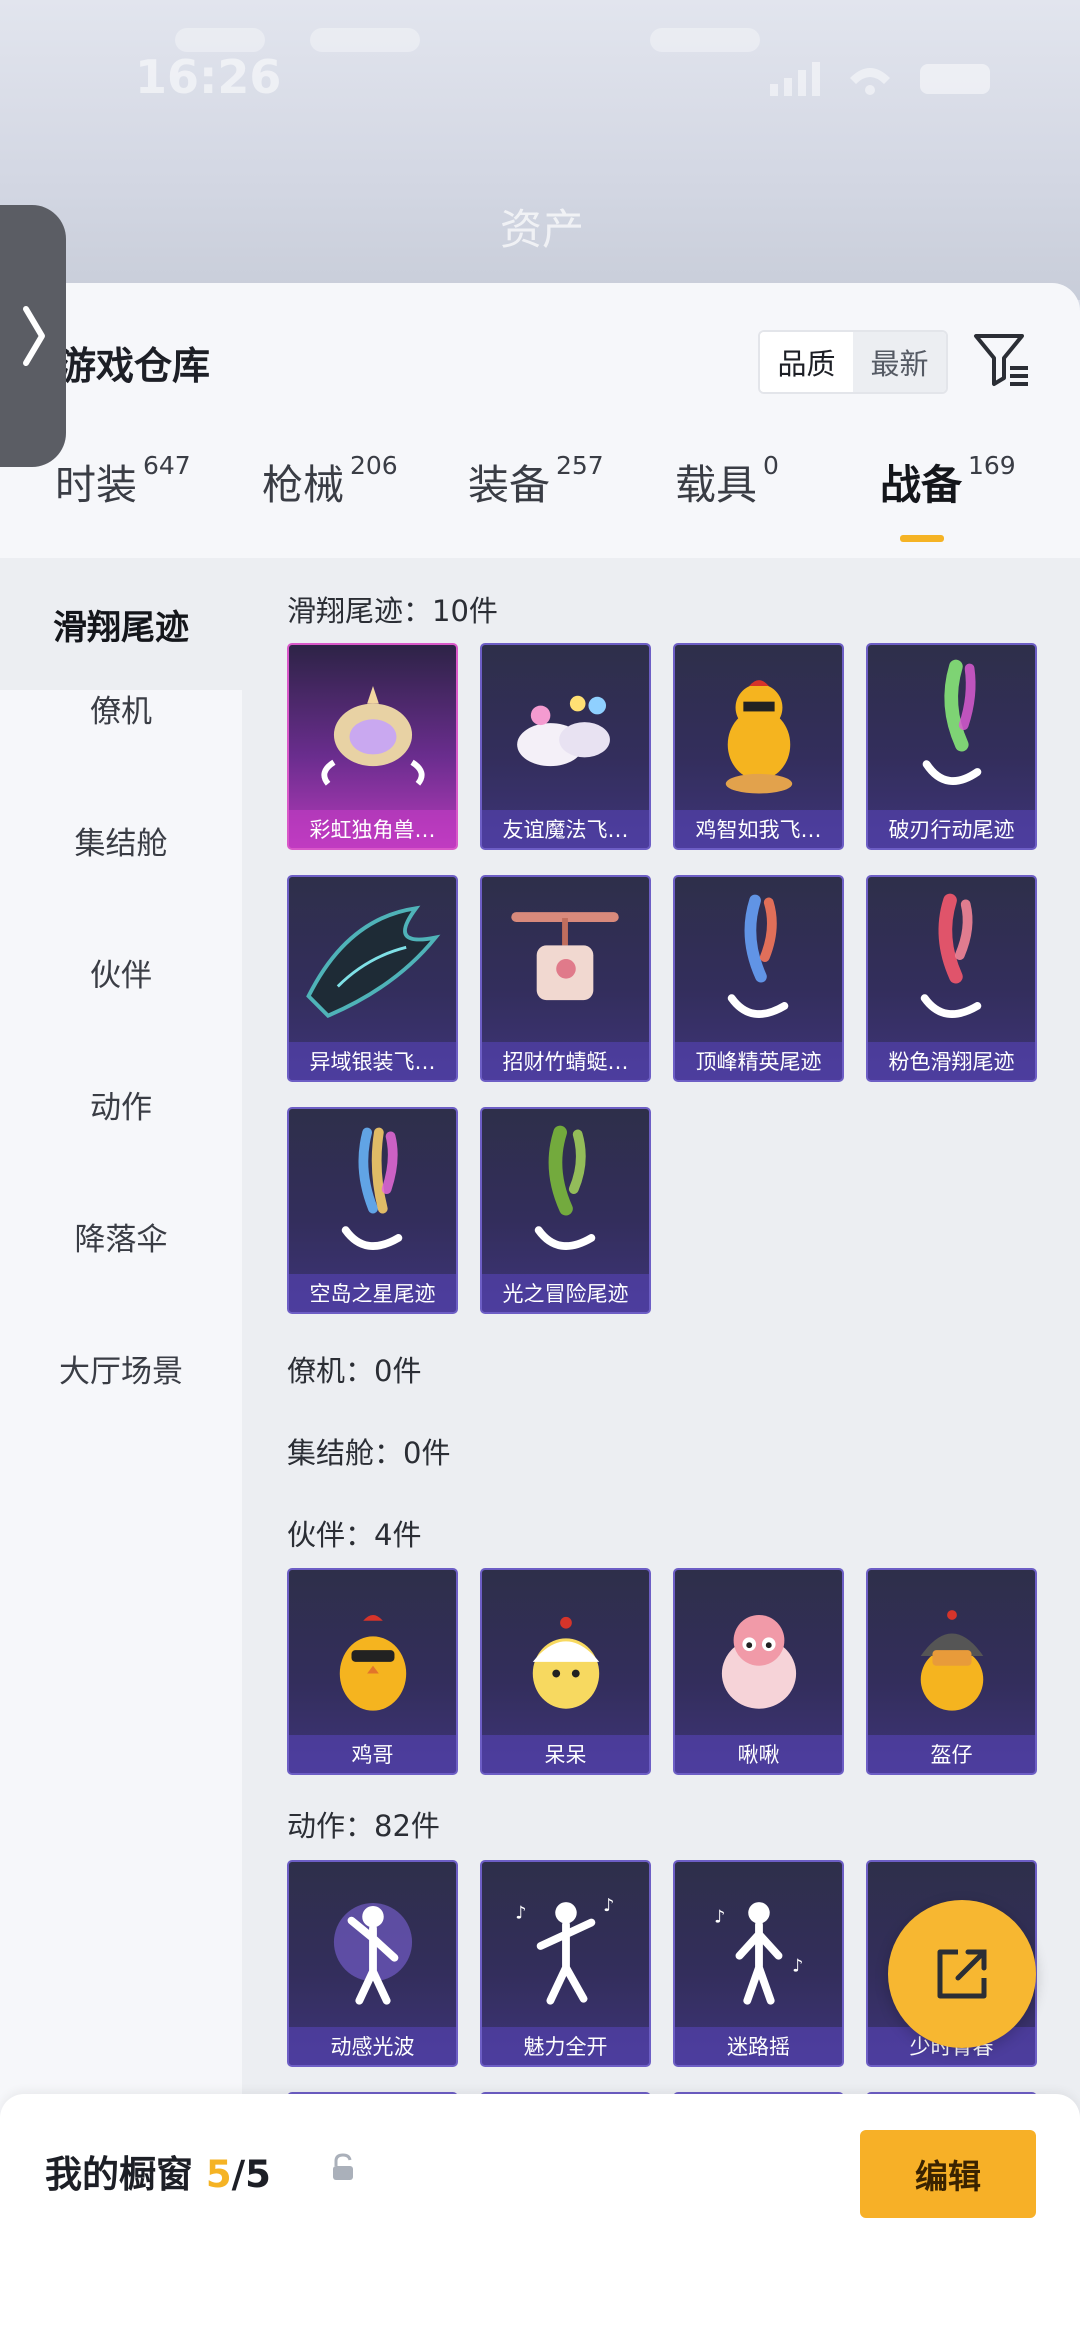 The height and width of the screenshot is (2341, 1080). I want to click on showcase-title: 我的橱窗 5/5, so click(158, 2171).